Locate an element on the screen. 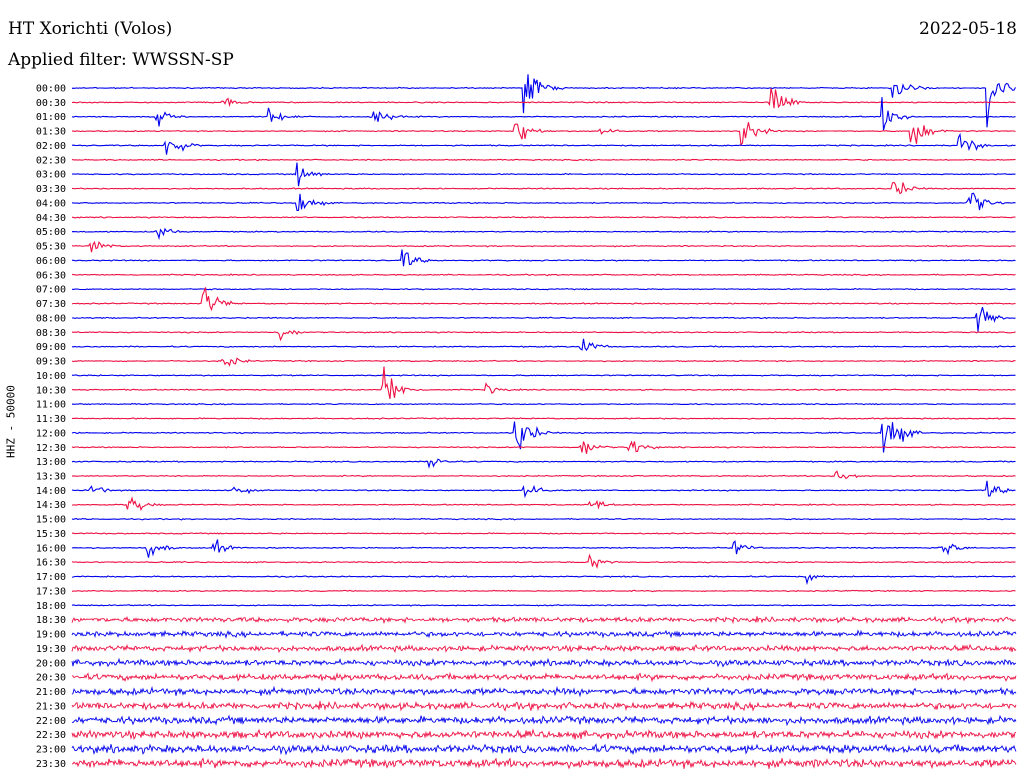  time-tick-label: 18:00 is located at coordinates (51, 606).